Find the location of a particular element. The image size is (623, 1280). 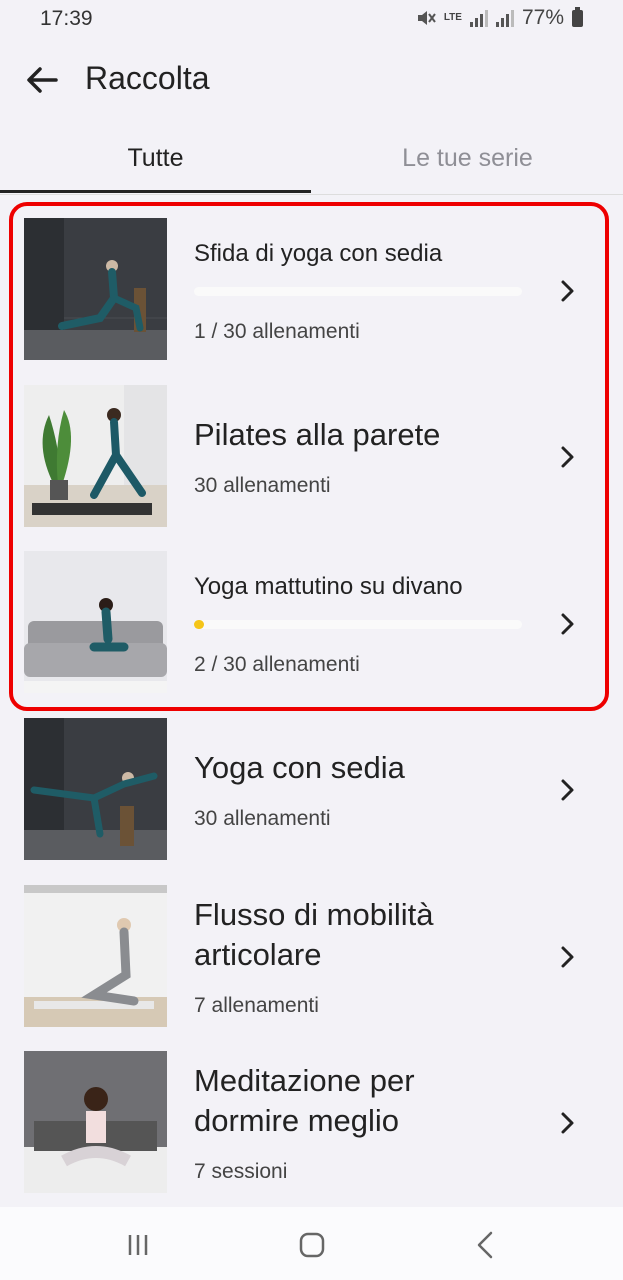

item-title-line1: Meditazione per is located at coordinates (304, 1080).